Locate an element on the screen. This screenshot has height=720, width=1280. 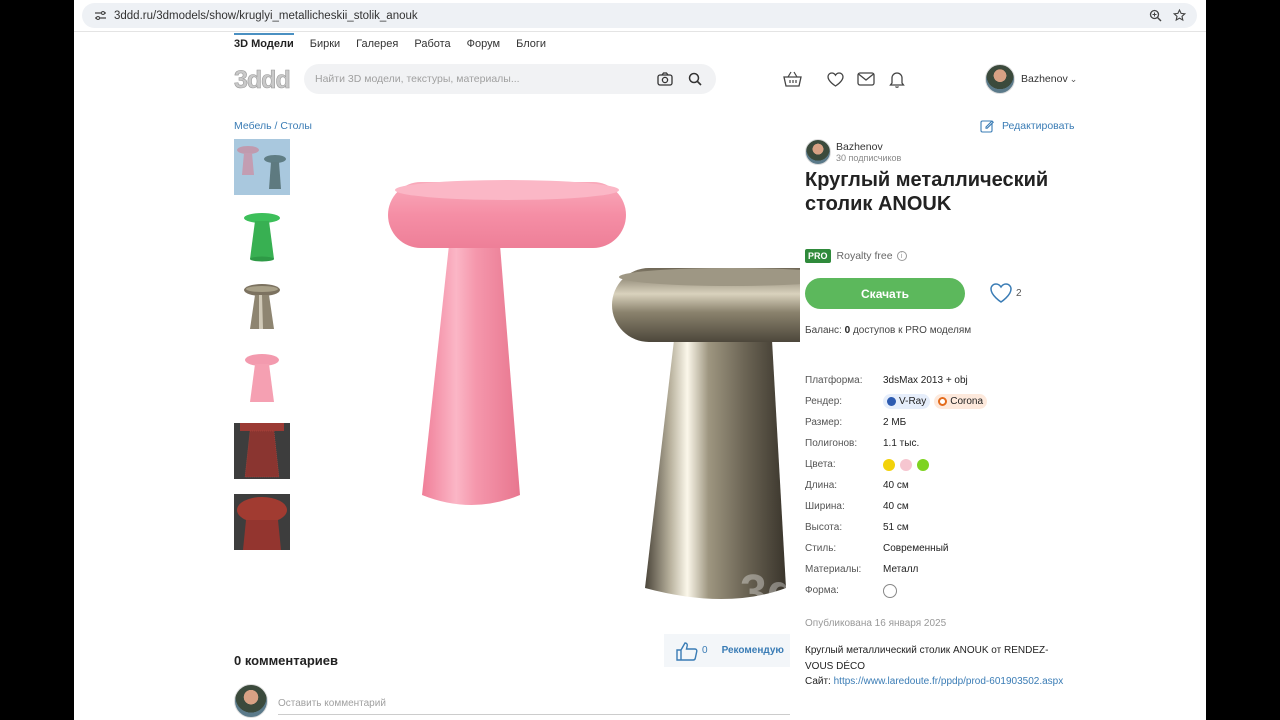
comment-input is located at coordinates (534, 701).